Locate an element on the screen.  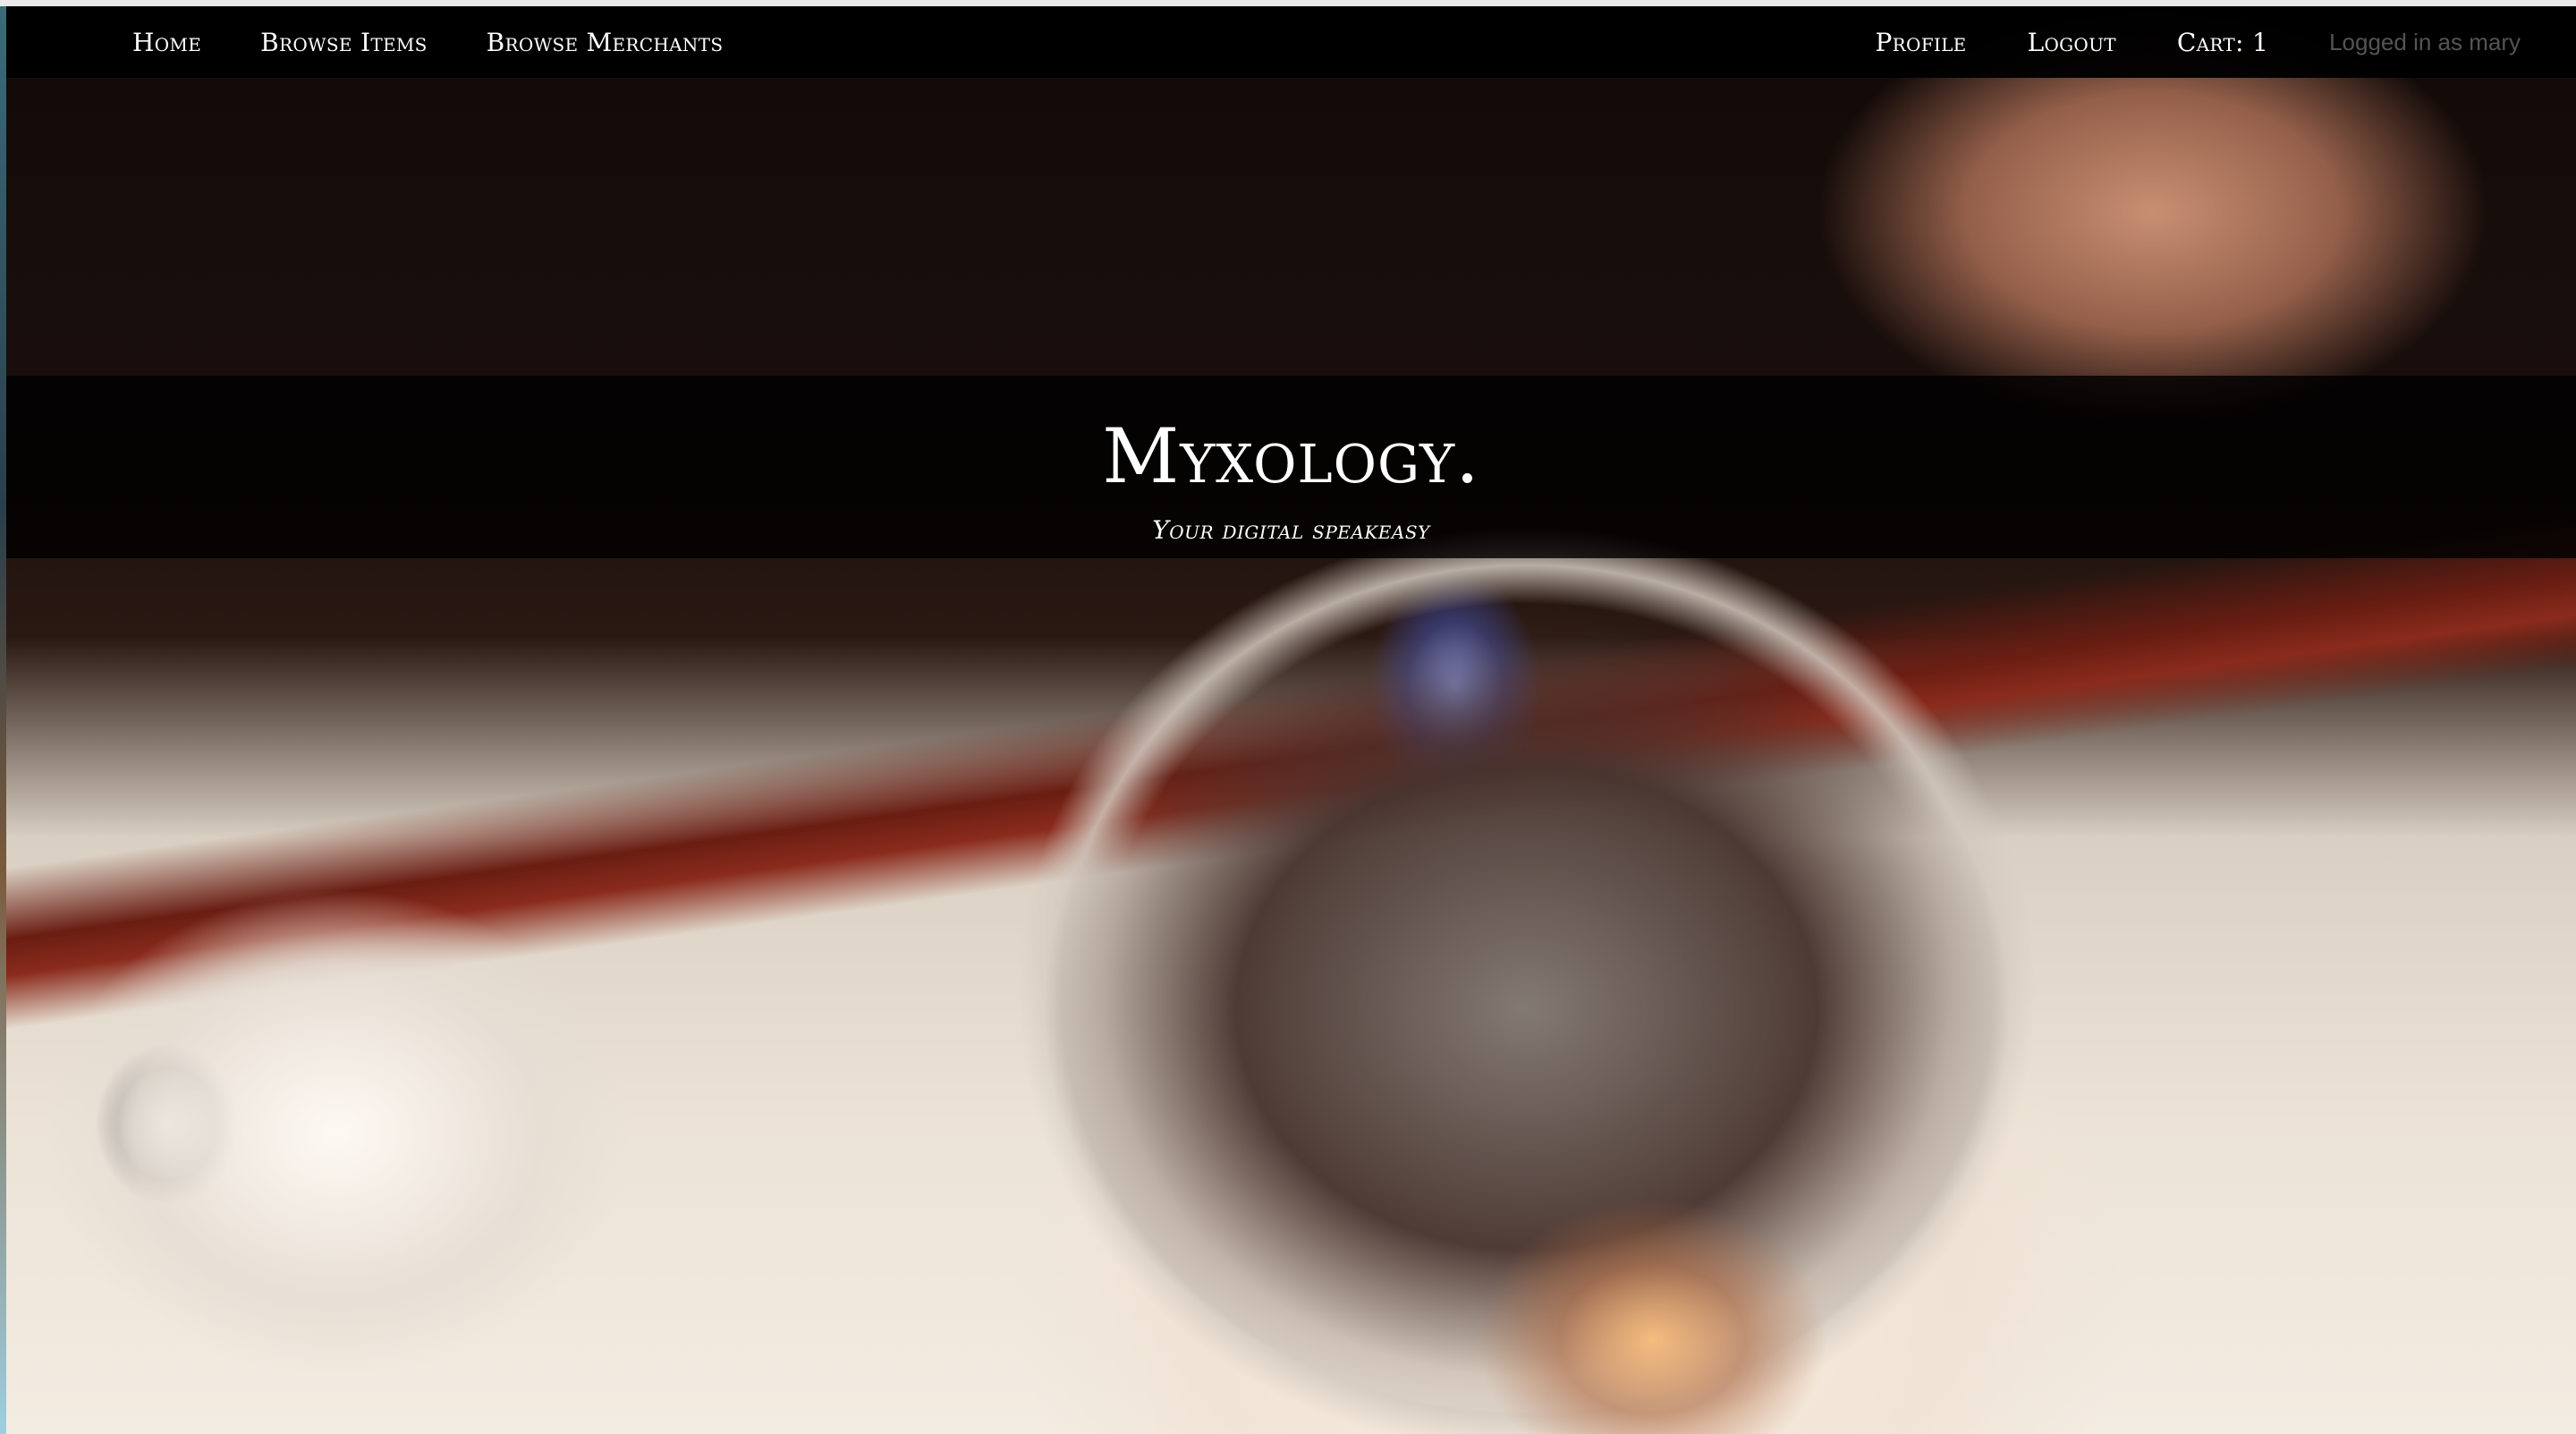
nav-browse-items-link: Browse Items is located at coordinates (344, 42).